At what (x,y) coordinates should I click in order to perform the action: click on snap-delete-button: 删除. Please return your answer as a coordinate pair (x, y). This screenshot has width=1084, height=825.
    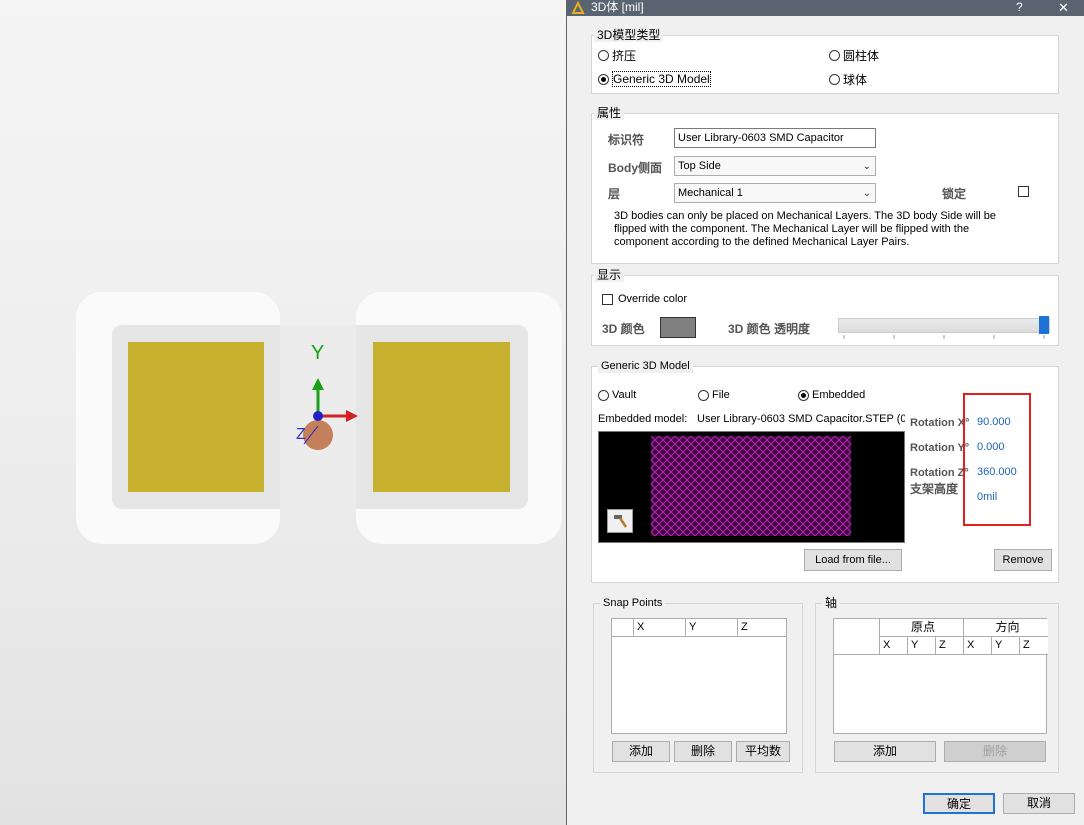
    Looking at the image, I should click on (703, 751).